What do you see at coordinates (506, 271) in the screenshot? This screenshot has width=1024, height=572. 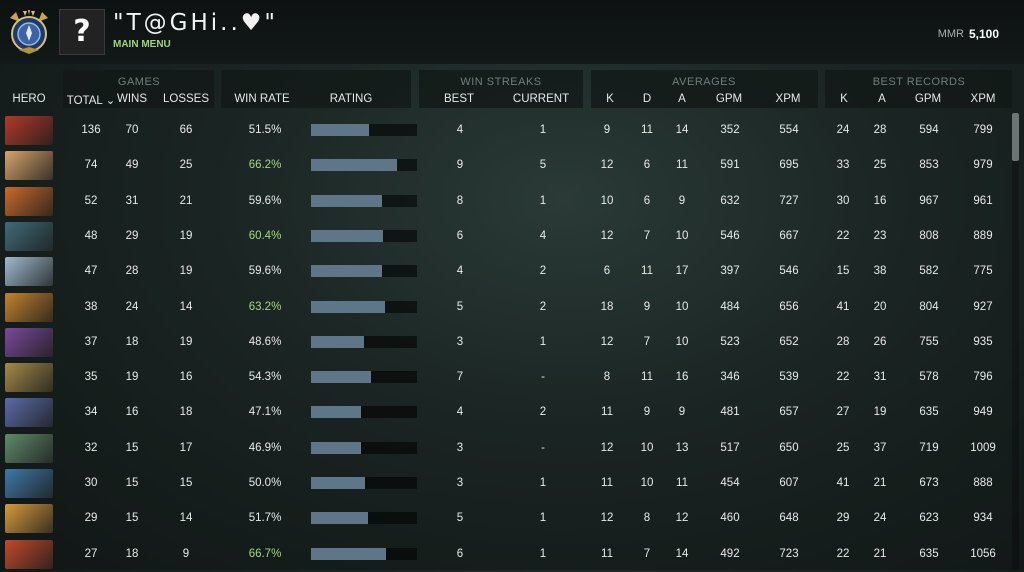 I see `table-row: 47 28 19 59.6% 4 2 6 11 17 397 546 15 38 582 775` at bounding box center [506, 271].